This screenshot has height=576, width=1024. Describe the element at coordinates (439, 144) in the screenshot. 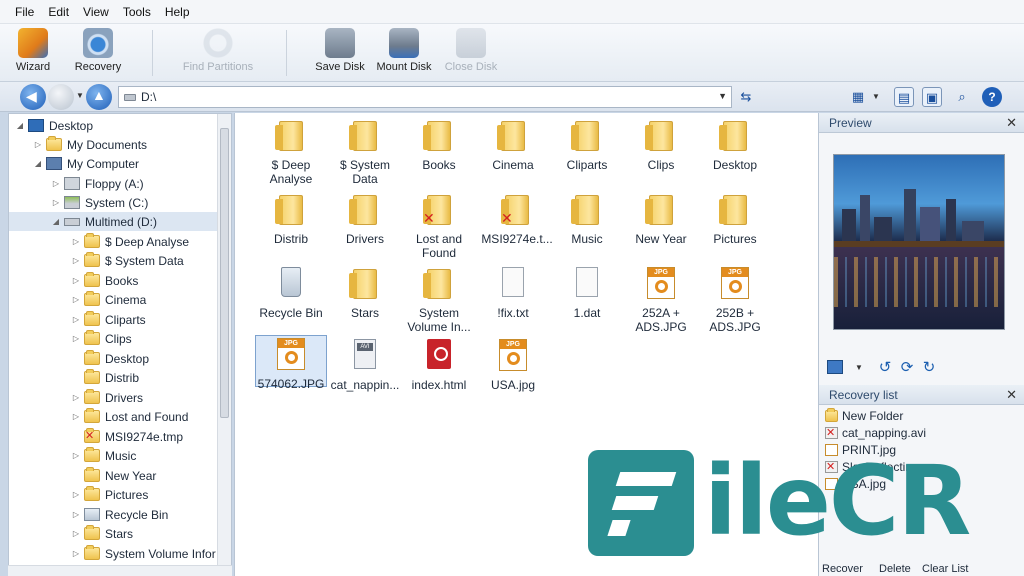

I see `file-item: Books` at that location.